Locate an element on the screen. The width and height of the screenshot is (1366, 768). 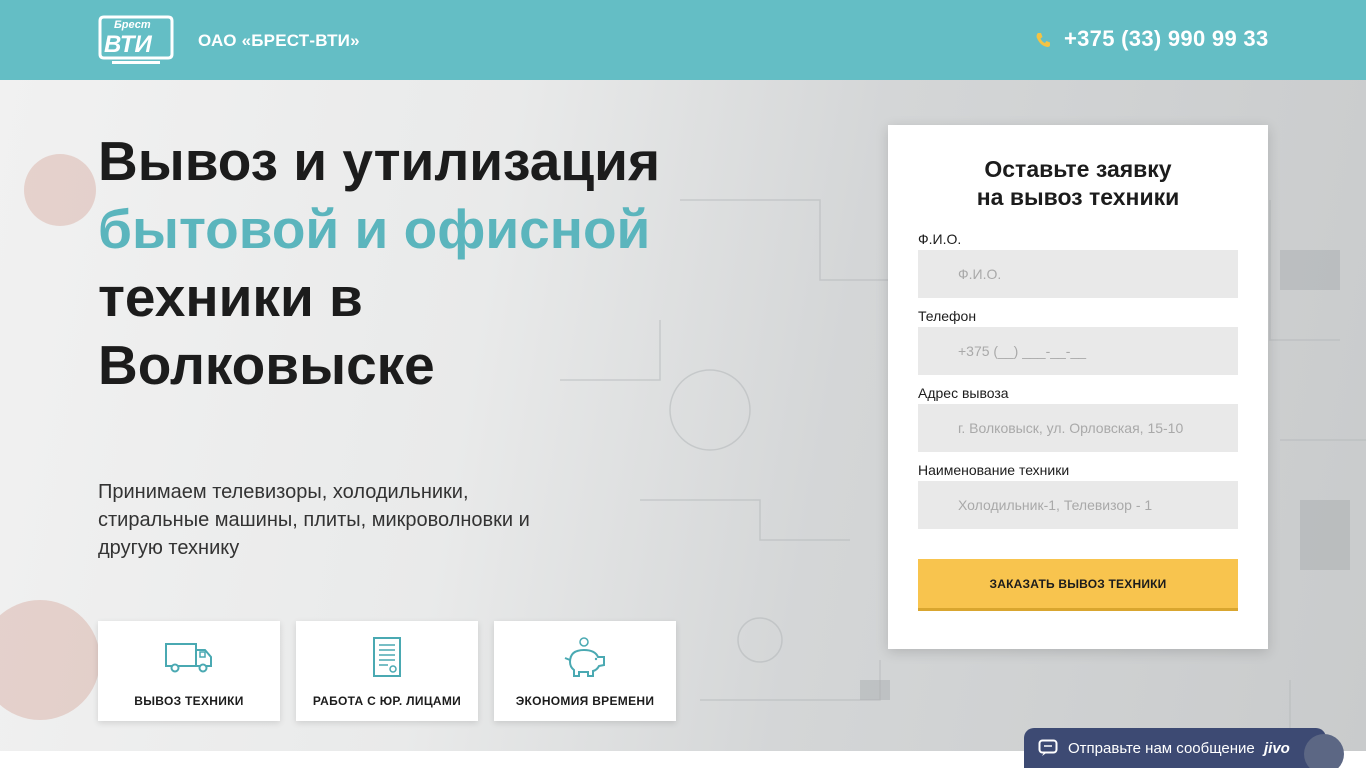
chat-bubble-icon is located at coordinates (1048, 747).